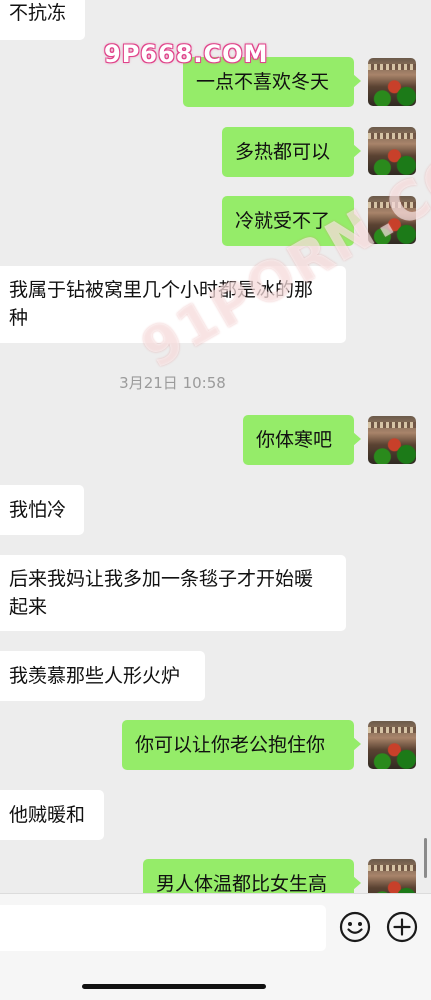 The width and height of the screenshot is (431, 1000). I want to click on message-text: 多热都可以, so click(283, 152).